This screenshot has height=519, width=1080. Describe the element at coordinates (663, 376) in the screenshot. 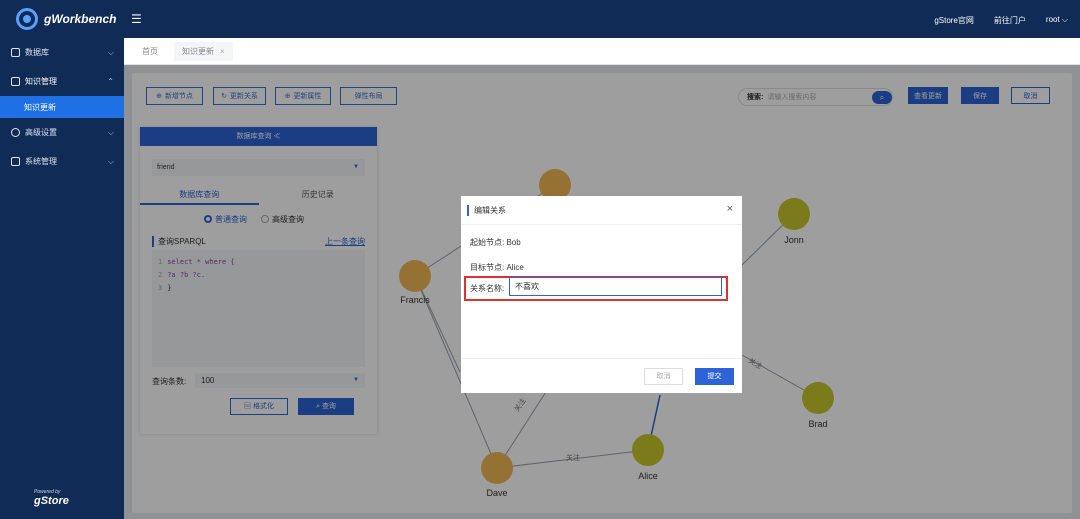

I see `dialog-cancel-button: 取消` at that location.